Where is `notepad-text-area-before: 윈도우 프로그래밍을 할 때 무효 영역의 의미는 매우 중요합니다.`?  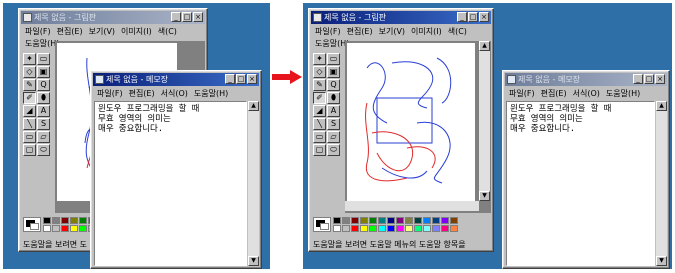 notepad-text-area-before: 윈도우 프로그래밍을 할 때 무효 영역의 의미는 매우 중요합니다. is located at coordinates (170, 183).